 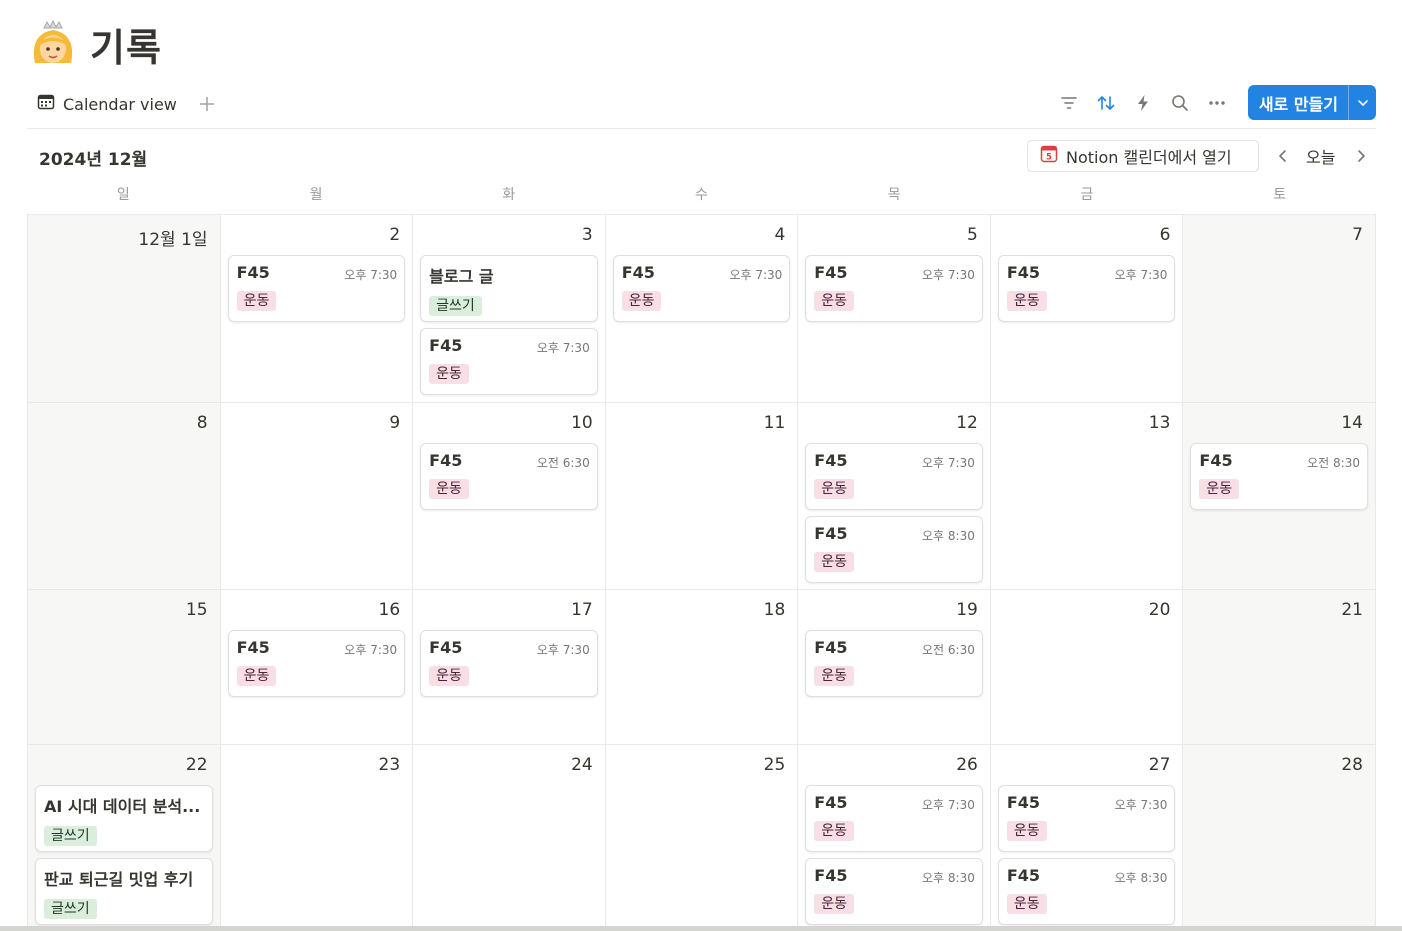 I want to click on more-icon, so click(x=1217, y=102).